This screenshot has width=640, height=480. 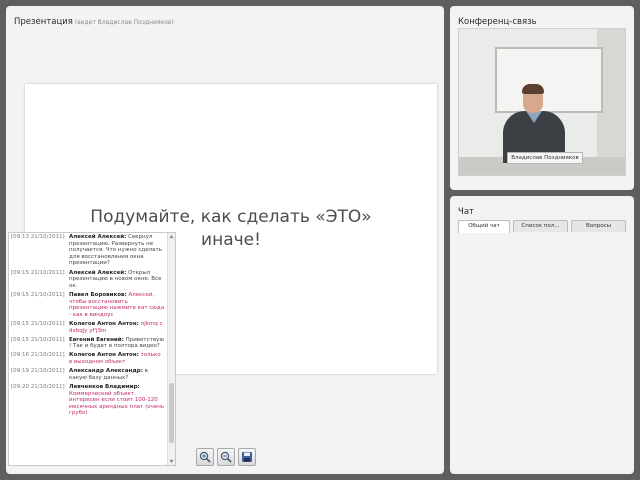 I want to click on tab-general-chat: Общий чат, so click(x=484, y=226).